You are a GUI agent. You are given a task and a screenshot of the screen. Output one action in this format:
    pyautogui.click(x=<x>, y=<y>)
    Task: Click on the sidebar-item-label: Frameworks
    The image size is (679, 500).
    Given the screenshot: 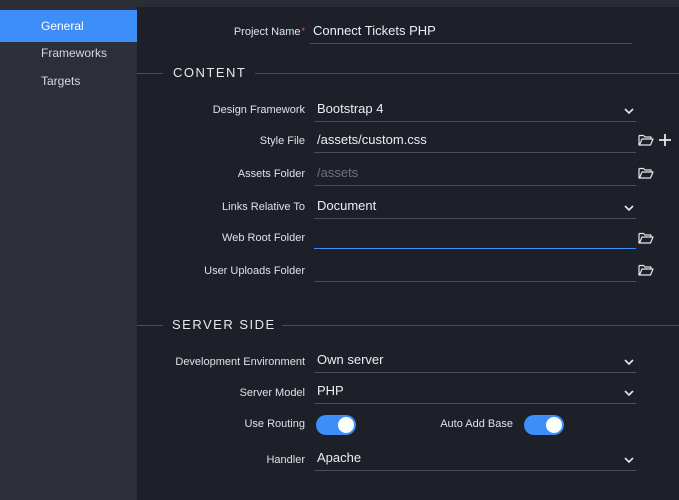 What is the action you would take?
    pyautogui.click(x=74, y=53)
    